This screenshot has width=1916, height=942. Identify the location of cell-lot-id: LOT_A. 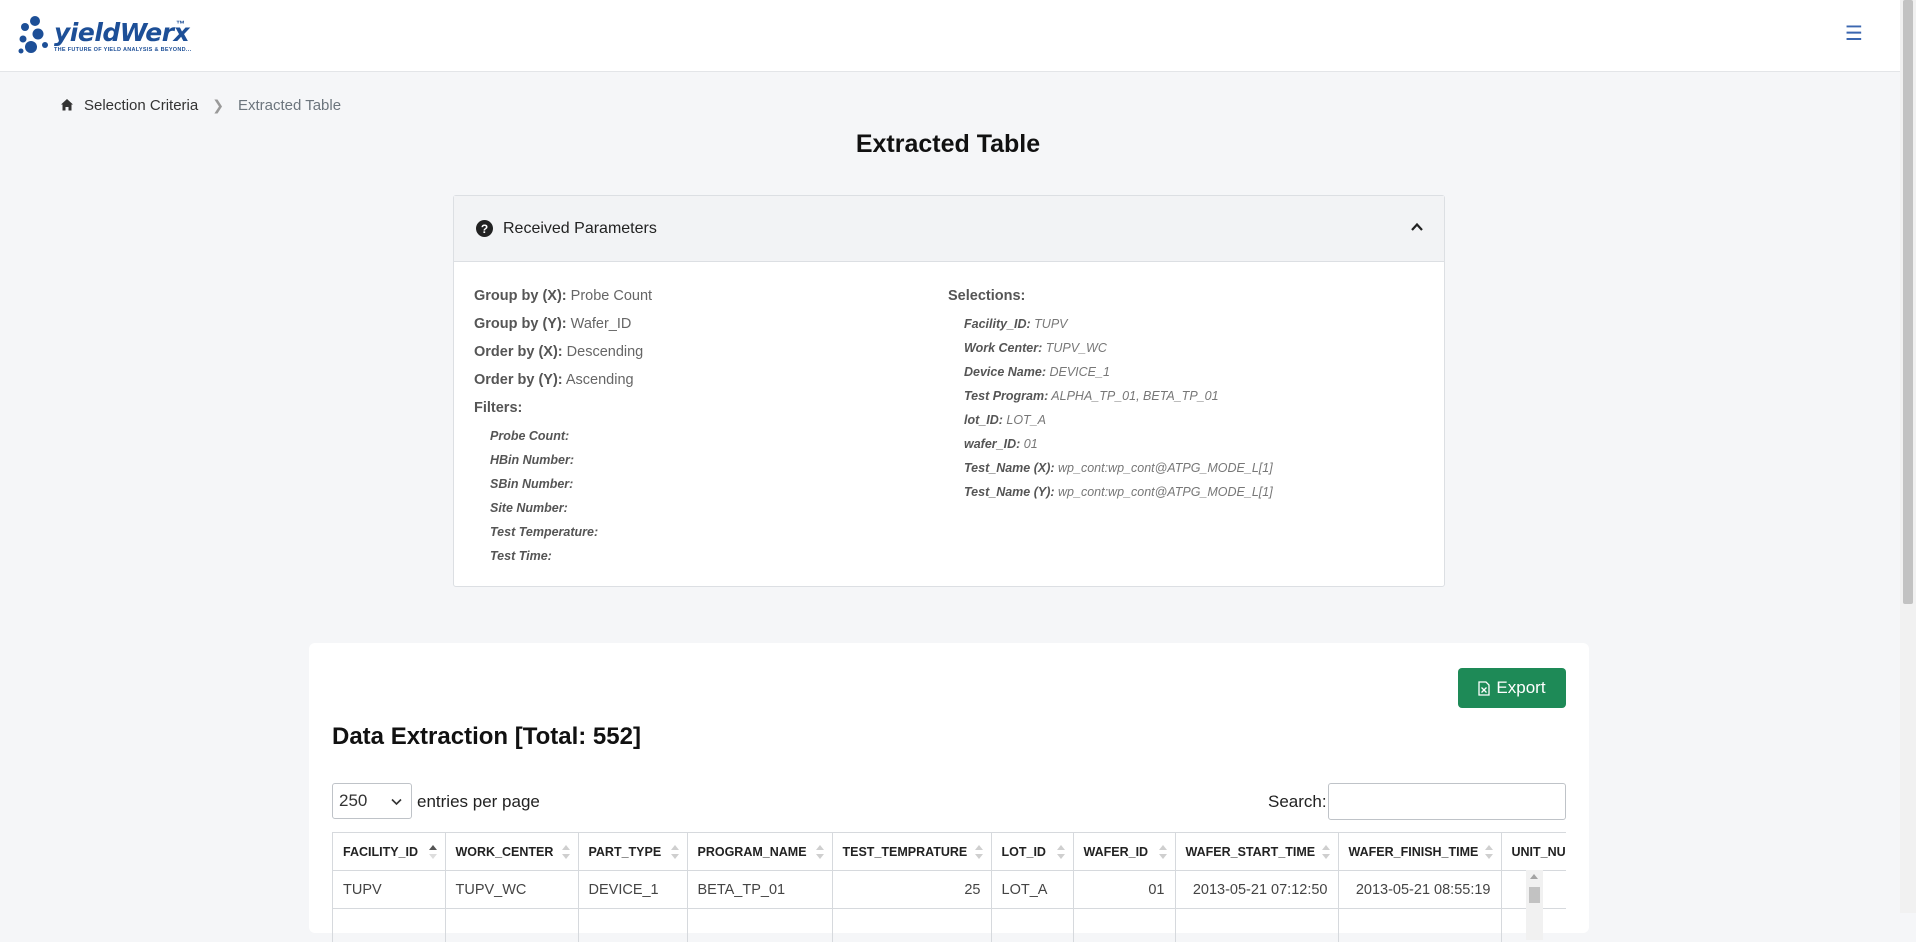
(1032, 890).